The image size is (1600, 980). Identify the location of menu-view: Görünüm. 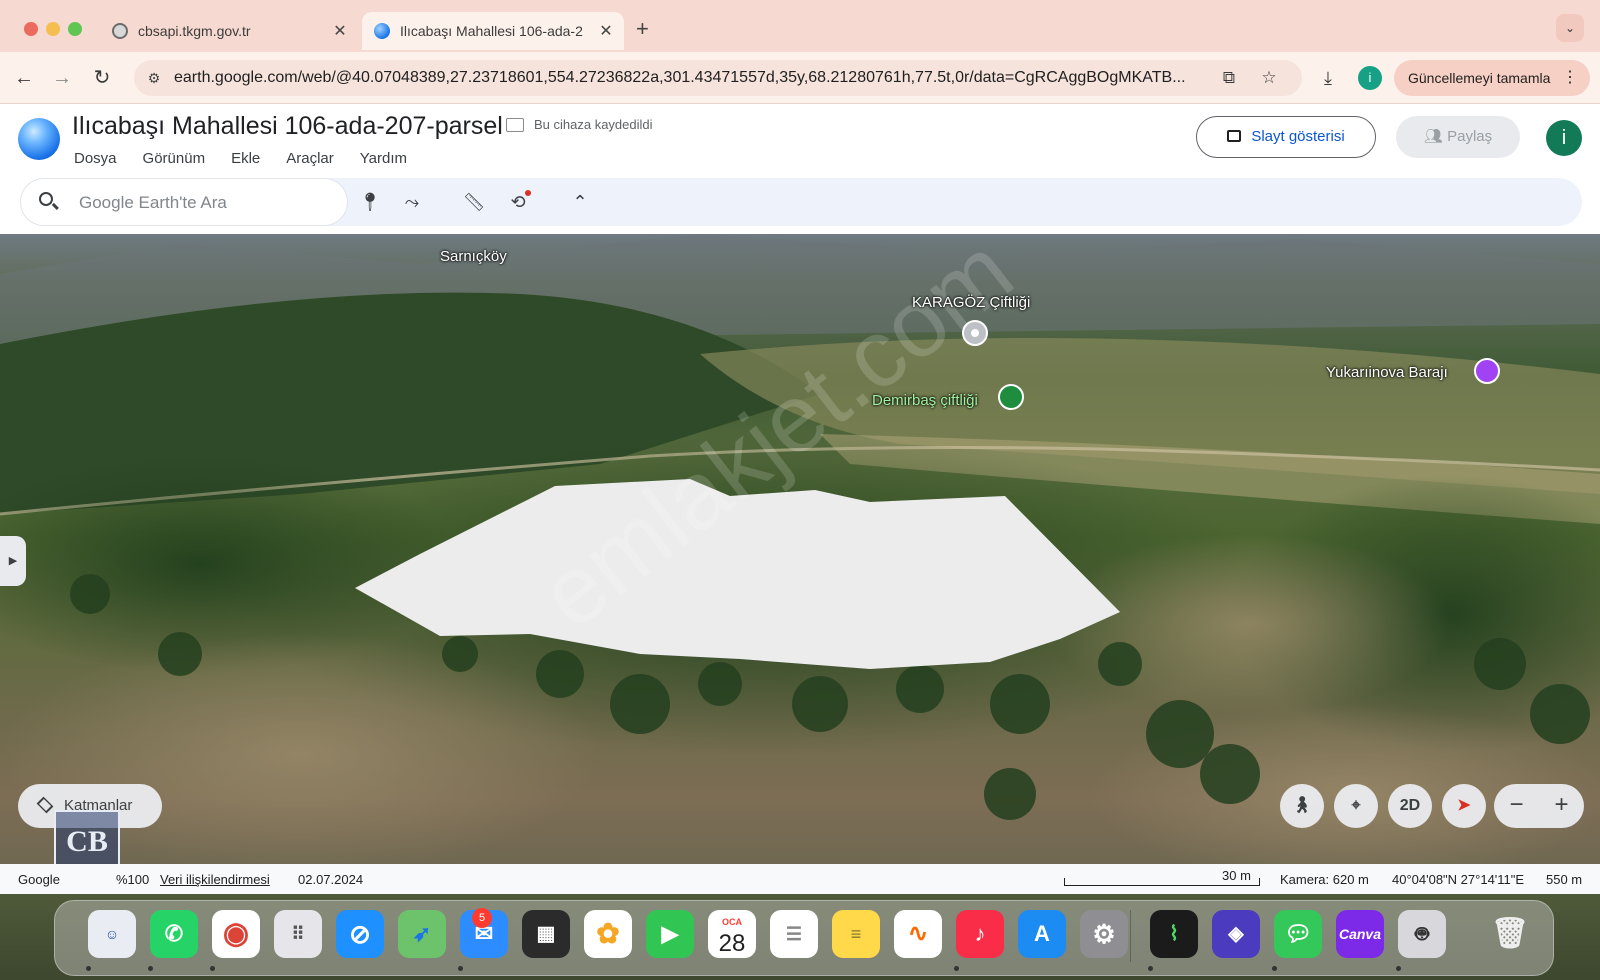
(174, 158).